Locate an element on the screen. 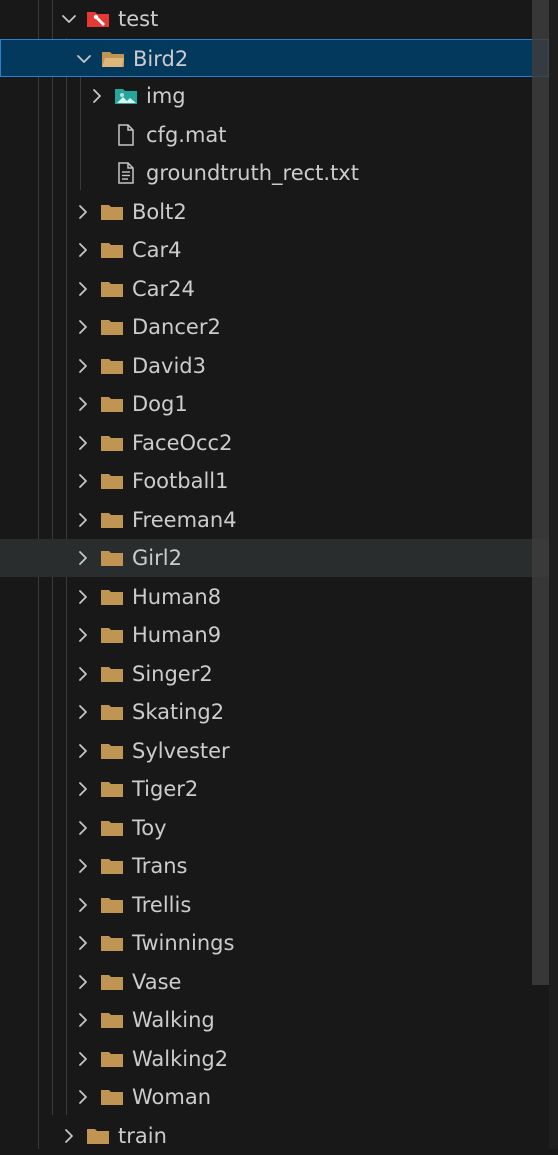 Image resolution: width=558 pixels, height=1155 pixels. tree-item-car4: Car4 is located at coordinates (274, 250).